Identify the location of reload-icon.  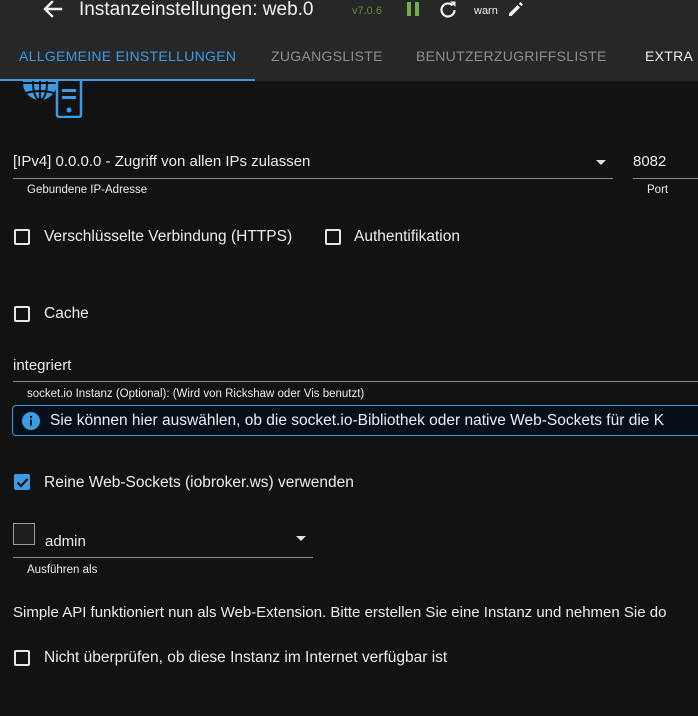
(448, 10).